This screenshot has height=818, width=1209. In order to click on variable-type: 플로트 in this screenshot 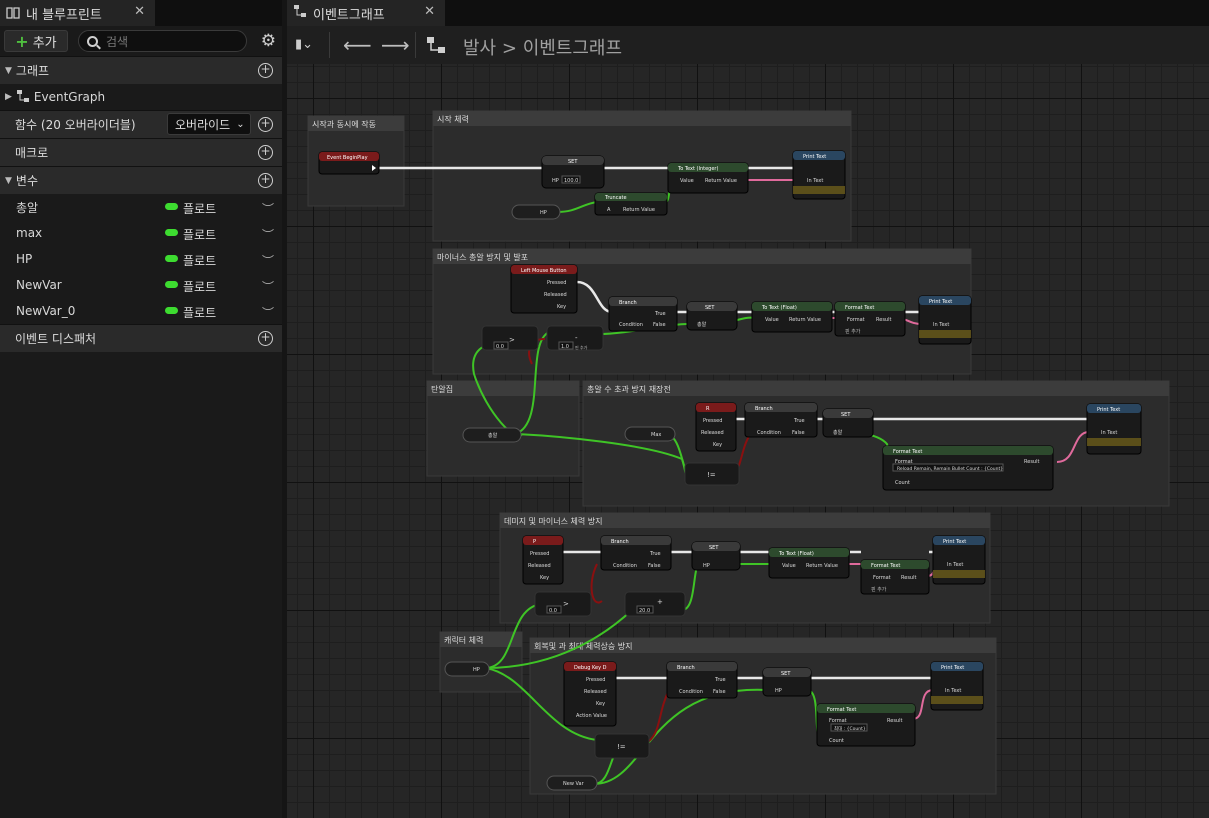, I will do `click(200, 209)`.